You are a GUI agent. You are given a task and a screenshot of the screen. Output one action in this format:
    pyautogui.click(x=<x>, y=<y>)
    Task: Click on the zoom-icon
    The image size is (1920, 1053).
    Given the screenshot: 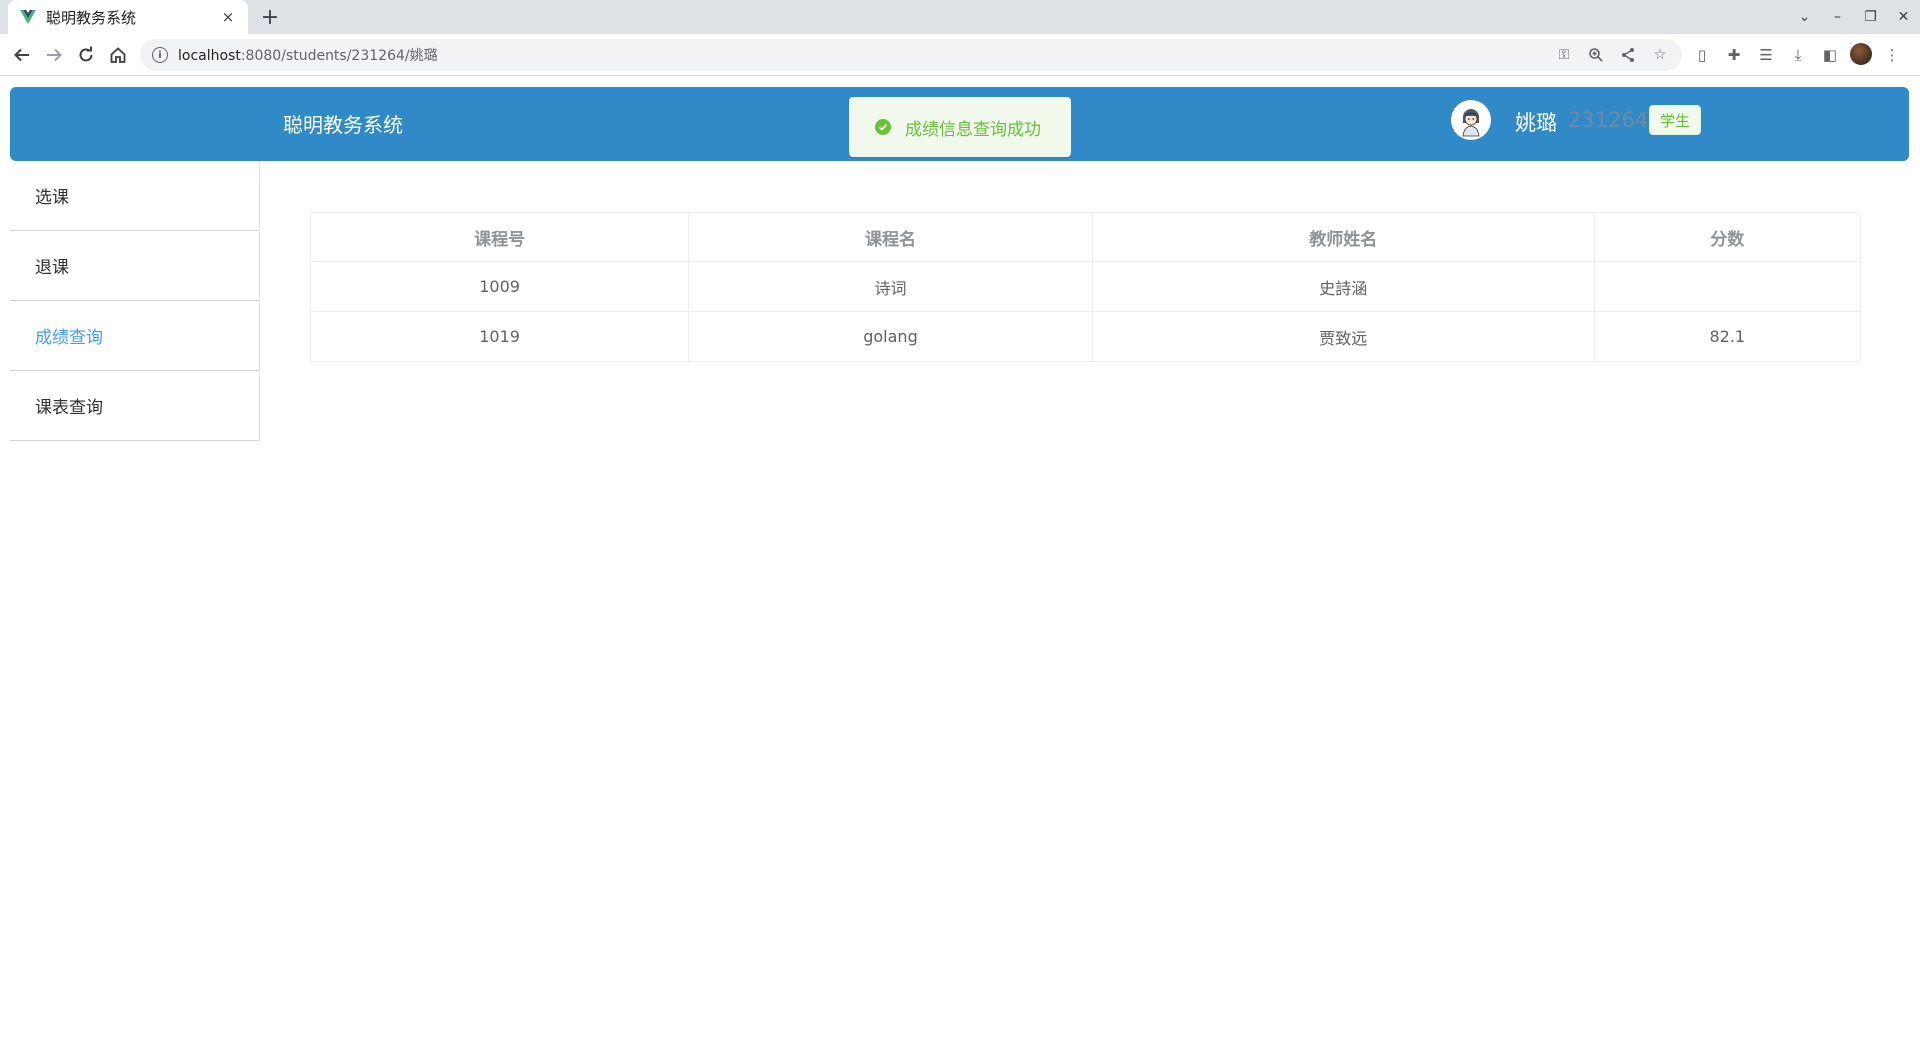 What is the action you would take?
    pyautogui.click(x=1596, y=55)
    